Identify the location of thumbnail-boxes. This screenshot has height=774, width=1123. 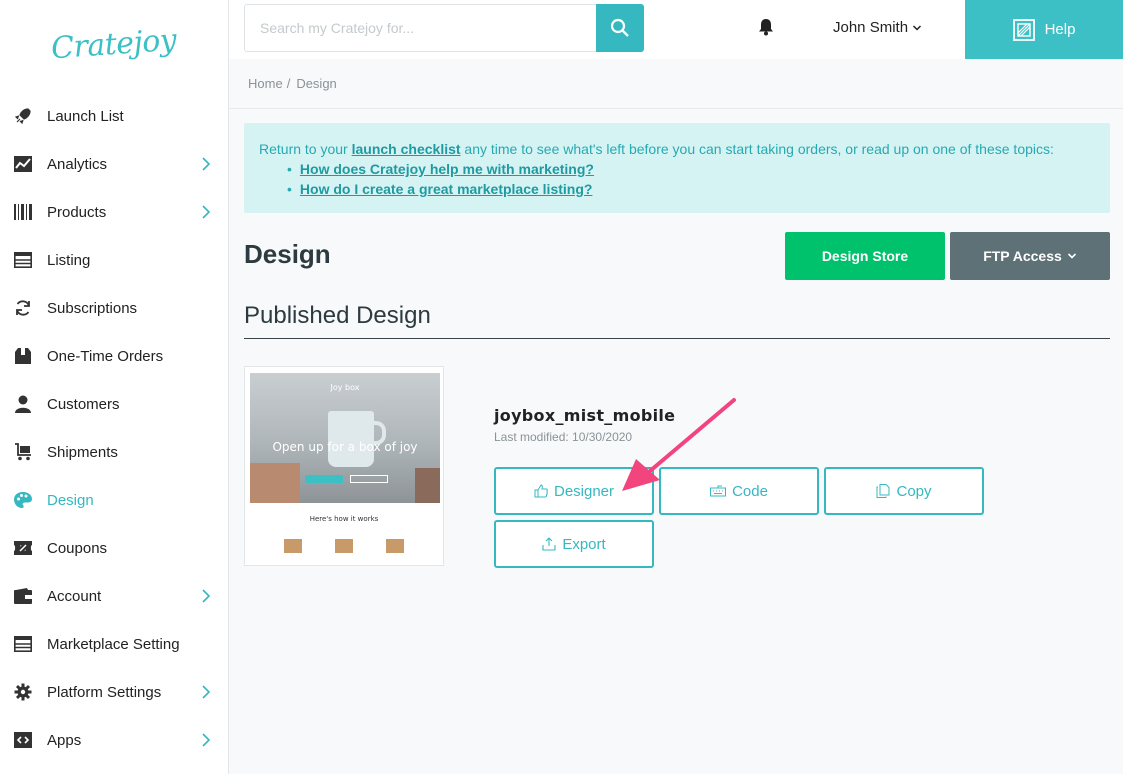
(344, 546).